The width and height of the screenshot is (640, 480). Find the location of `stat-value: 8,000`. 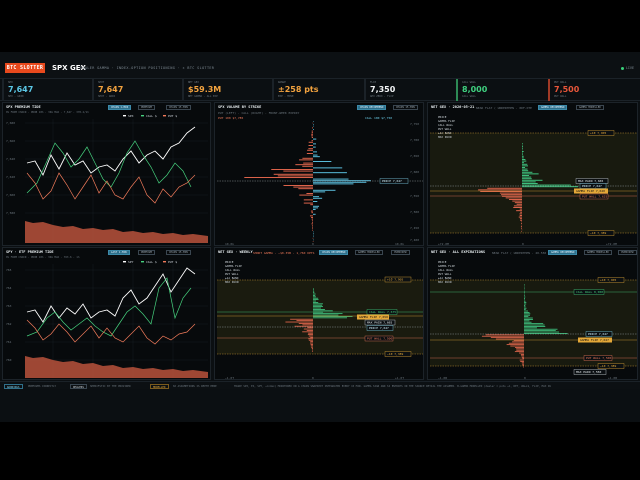

stat-value: 8,000 is located at coordinates (475, 89).